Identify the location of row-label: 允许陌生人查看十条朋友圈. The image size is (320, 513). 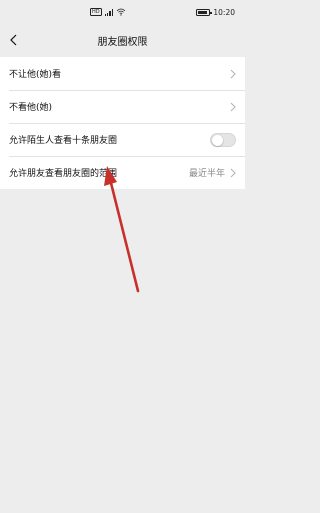
(63, 141).